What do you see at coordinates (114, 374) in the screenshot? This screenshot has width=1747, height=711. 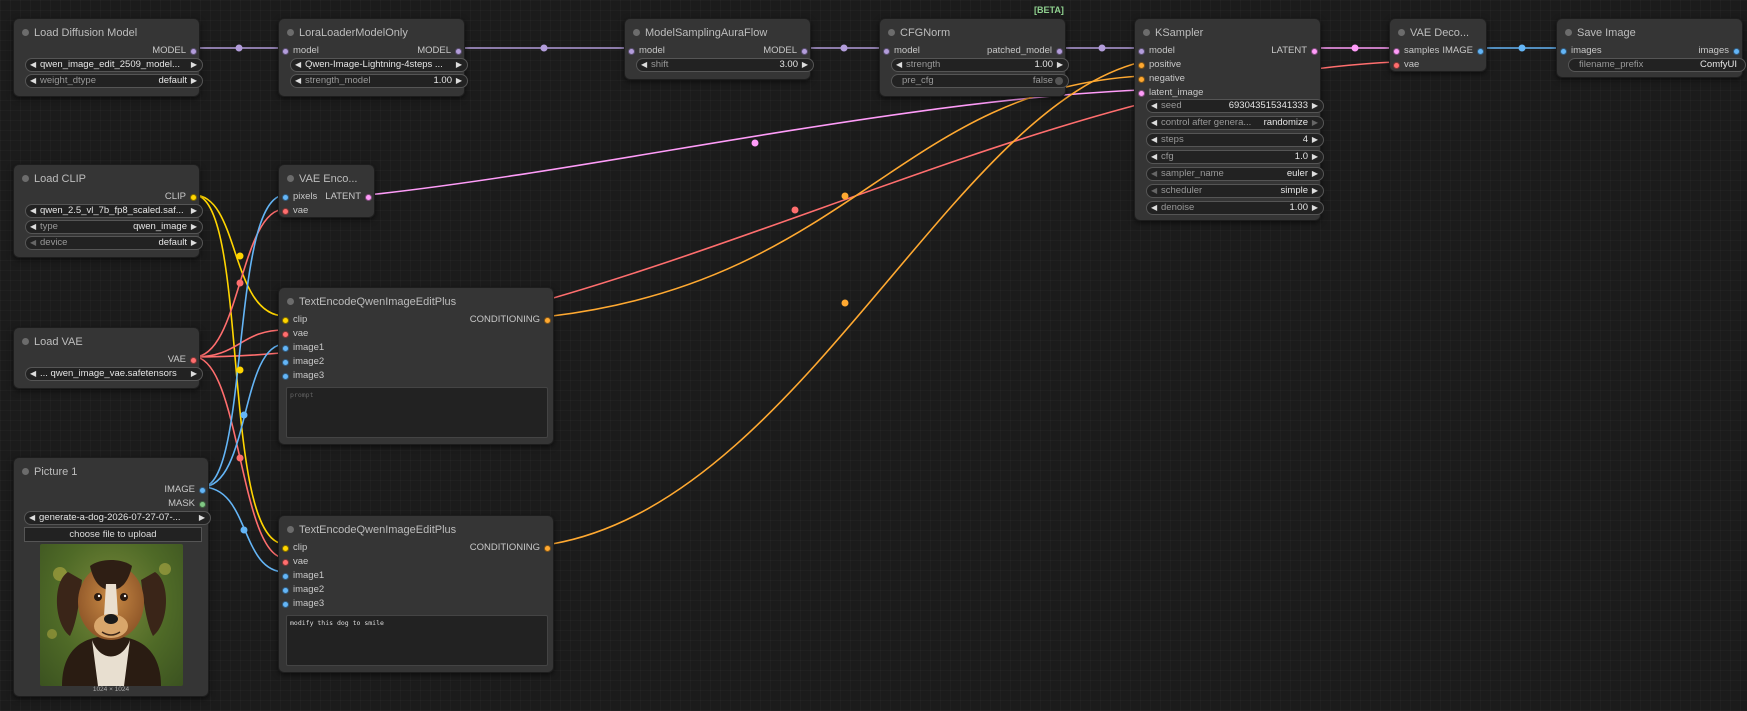 I see `vae-name-combo: ◀ ... qwen_image_vae.safetensors ▶` at bounding box center [114, 374].